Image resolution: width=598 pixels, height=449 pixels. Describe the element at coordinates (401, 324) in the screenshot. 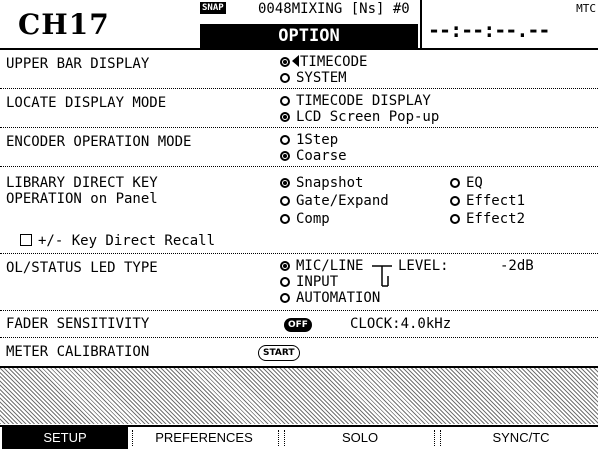

I see `clock-readout: CLOCK:4.0kHz` at that location.